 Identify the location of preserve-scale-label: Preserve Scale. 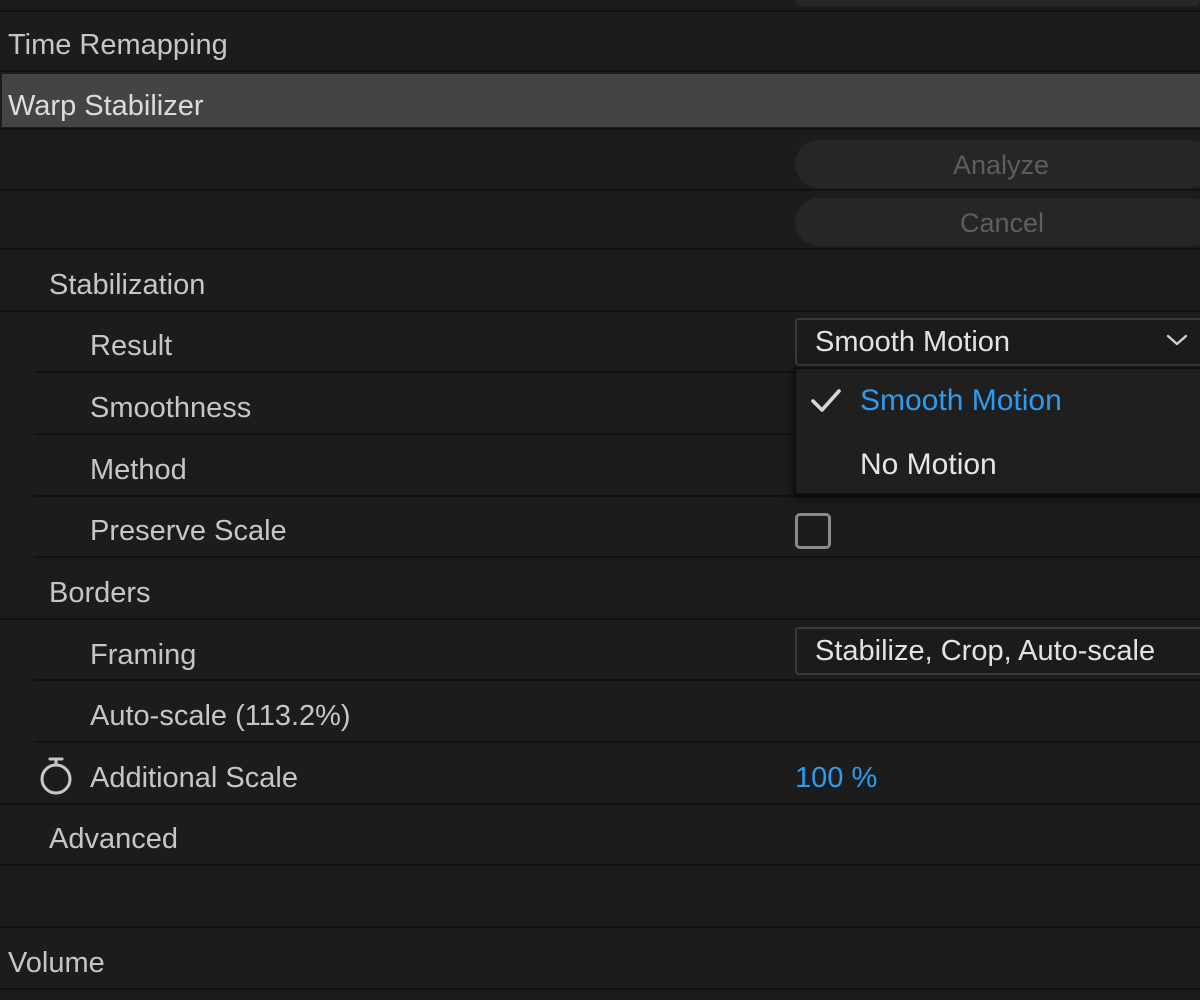
(188, 531).